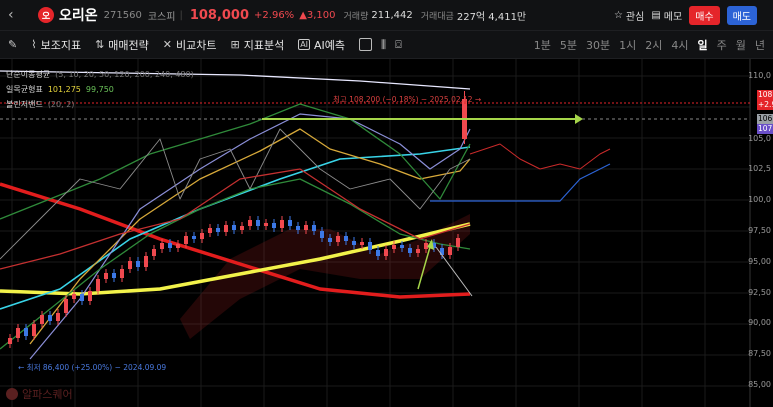  I want to click on current-price: 108,000, so click(219, 15).